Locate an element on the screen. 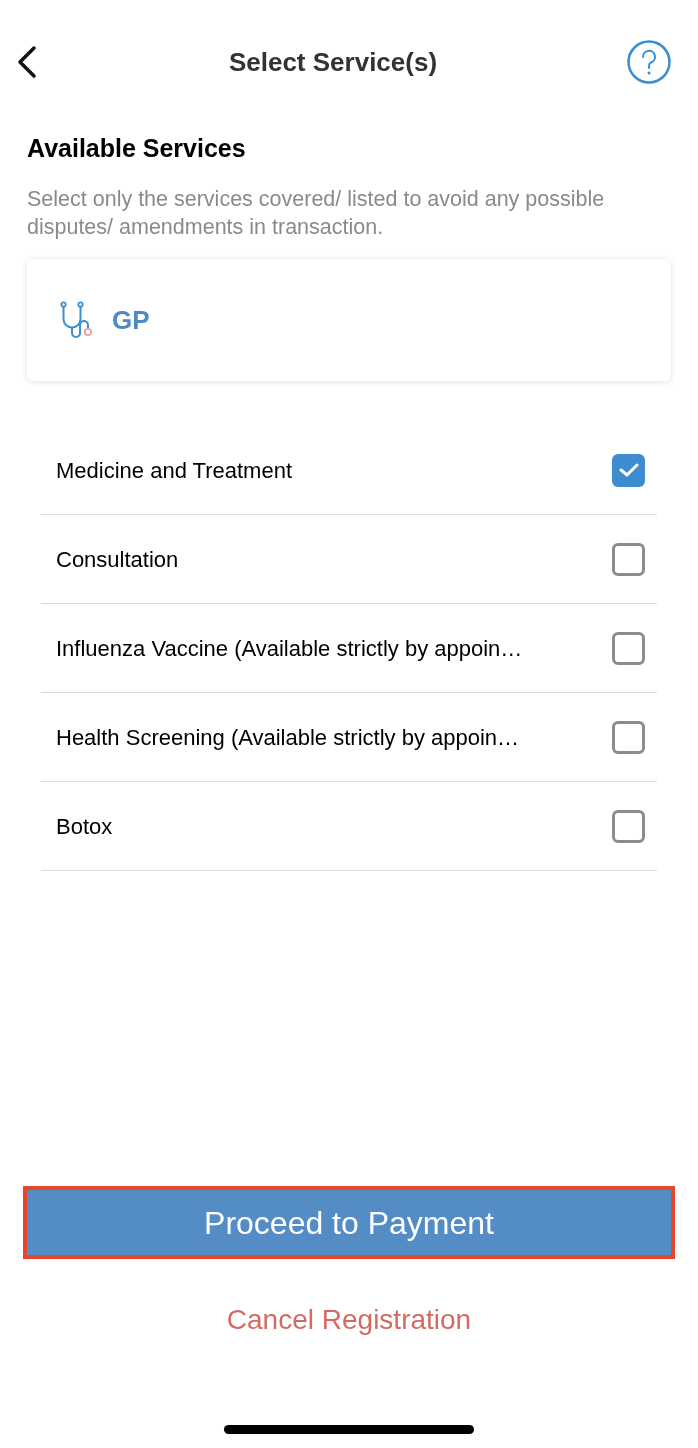 The image size is (698, 1448). service-label: Consultation is located at coordinates (117, 559).